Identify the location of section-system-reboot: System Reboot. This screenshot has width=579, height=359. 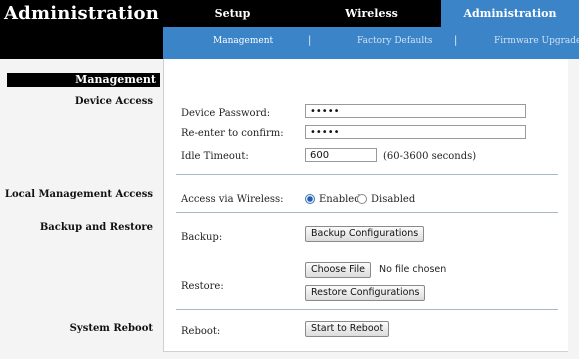
(111, 328).